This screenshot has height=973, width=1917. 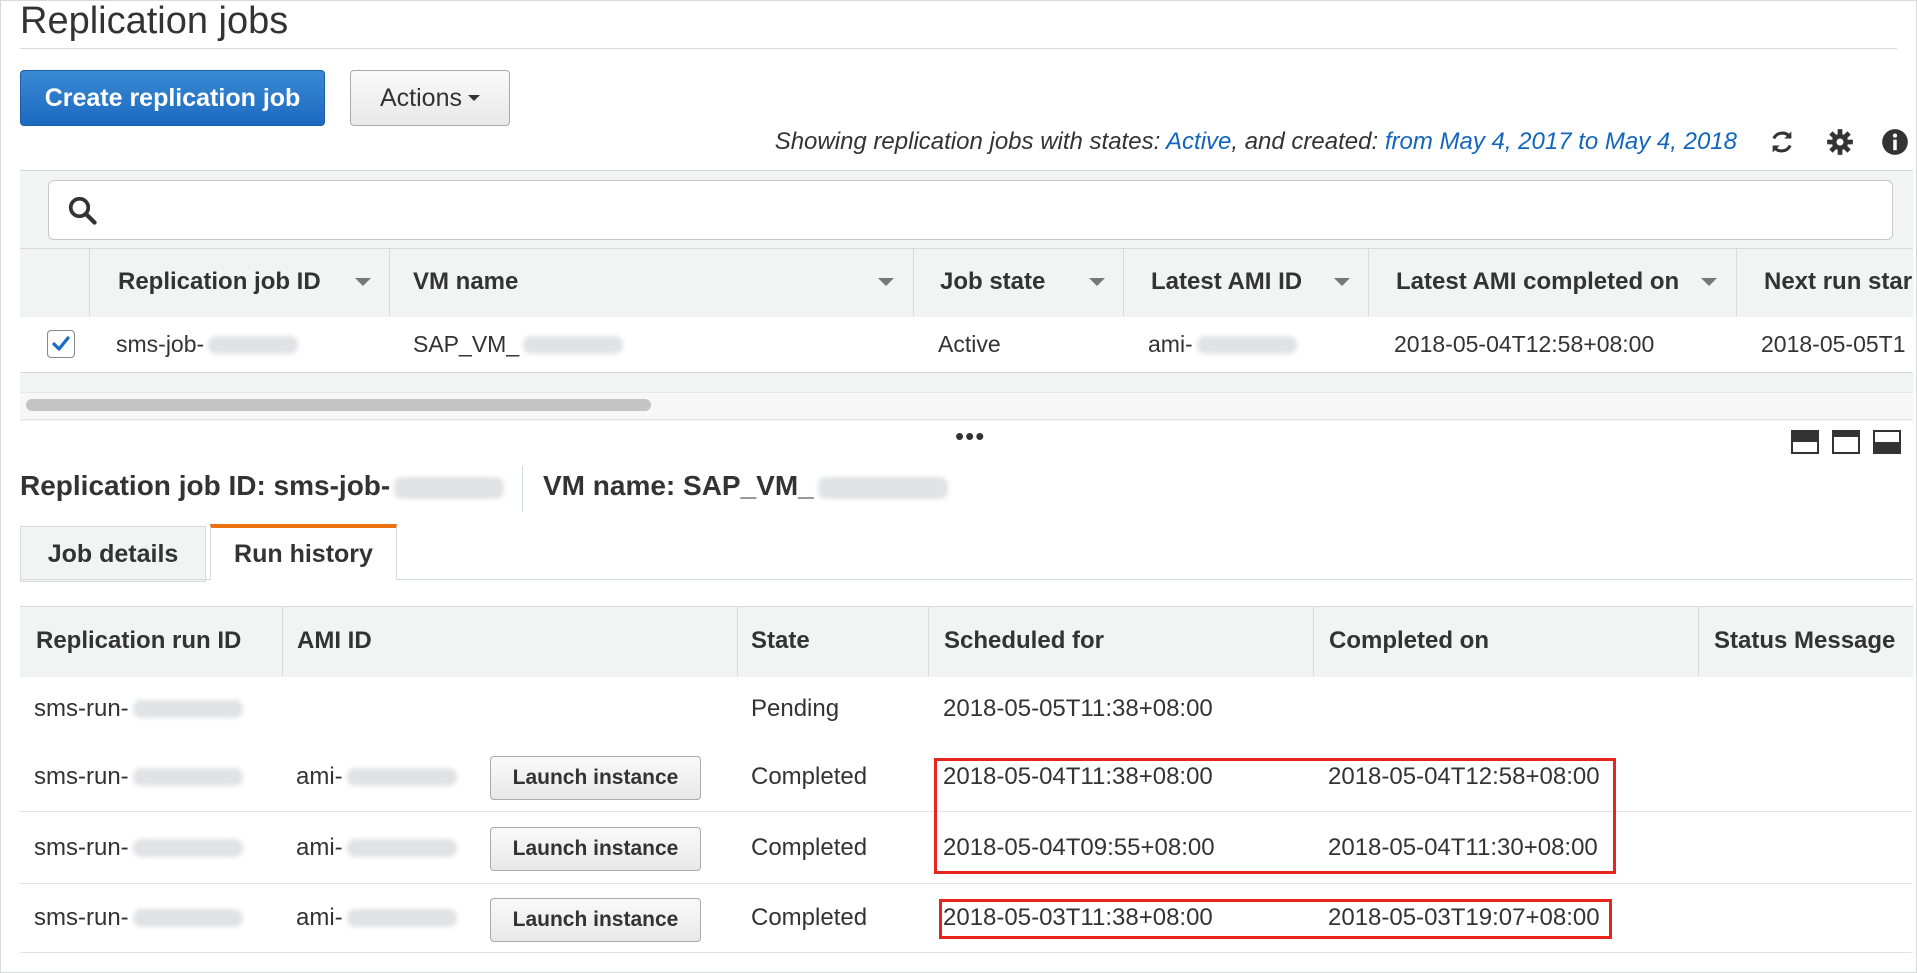 What do you see at coordinates (219, 282) in the screenshot?
I see `column-header-job-id: Replication job ID` at bounding box center [219, 282].